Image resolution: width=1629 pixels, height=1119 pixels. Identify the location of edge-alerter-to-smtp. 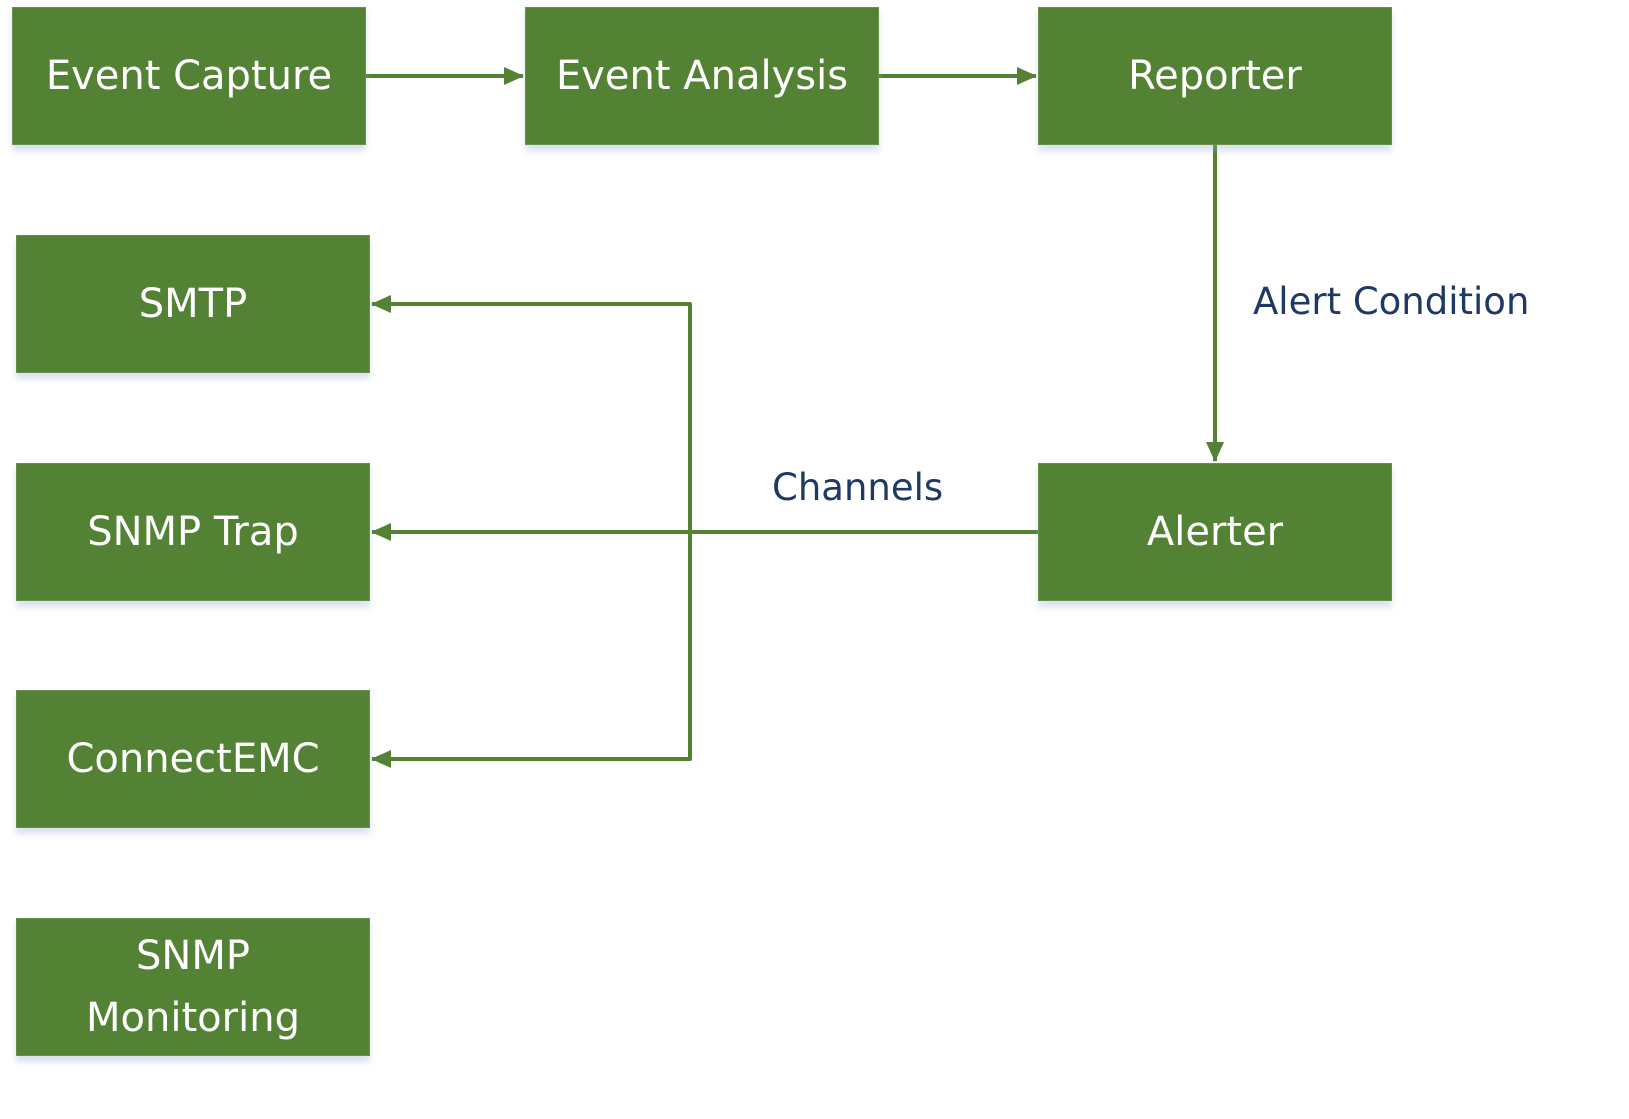
(531, 413).